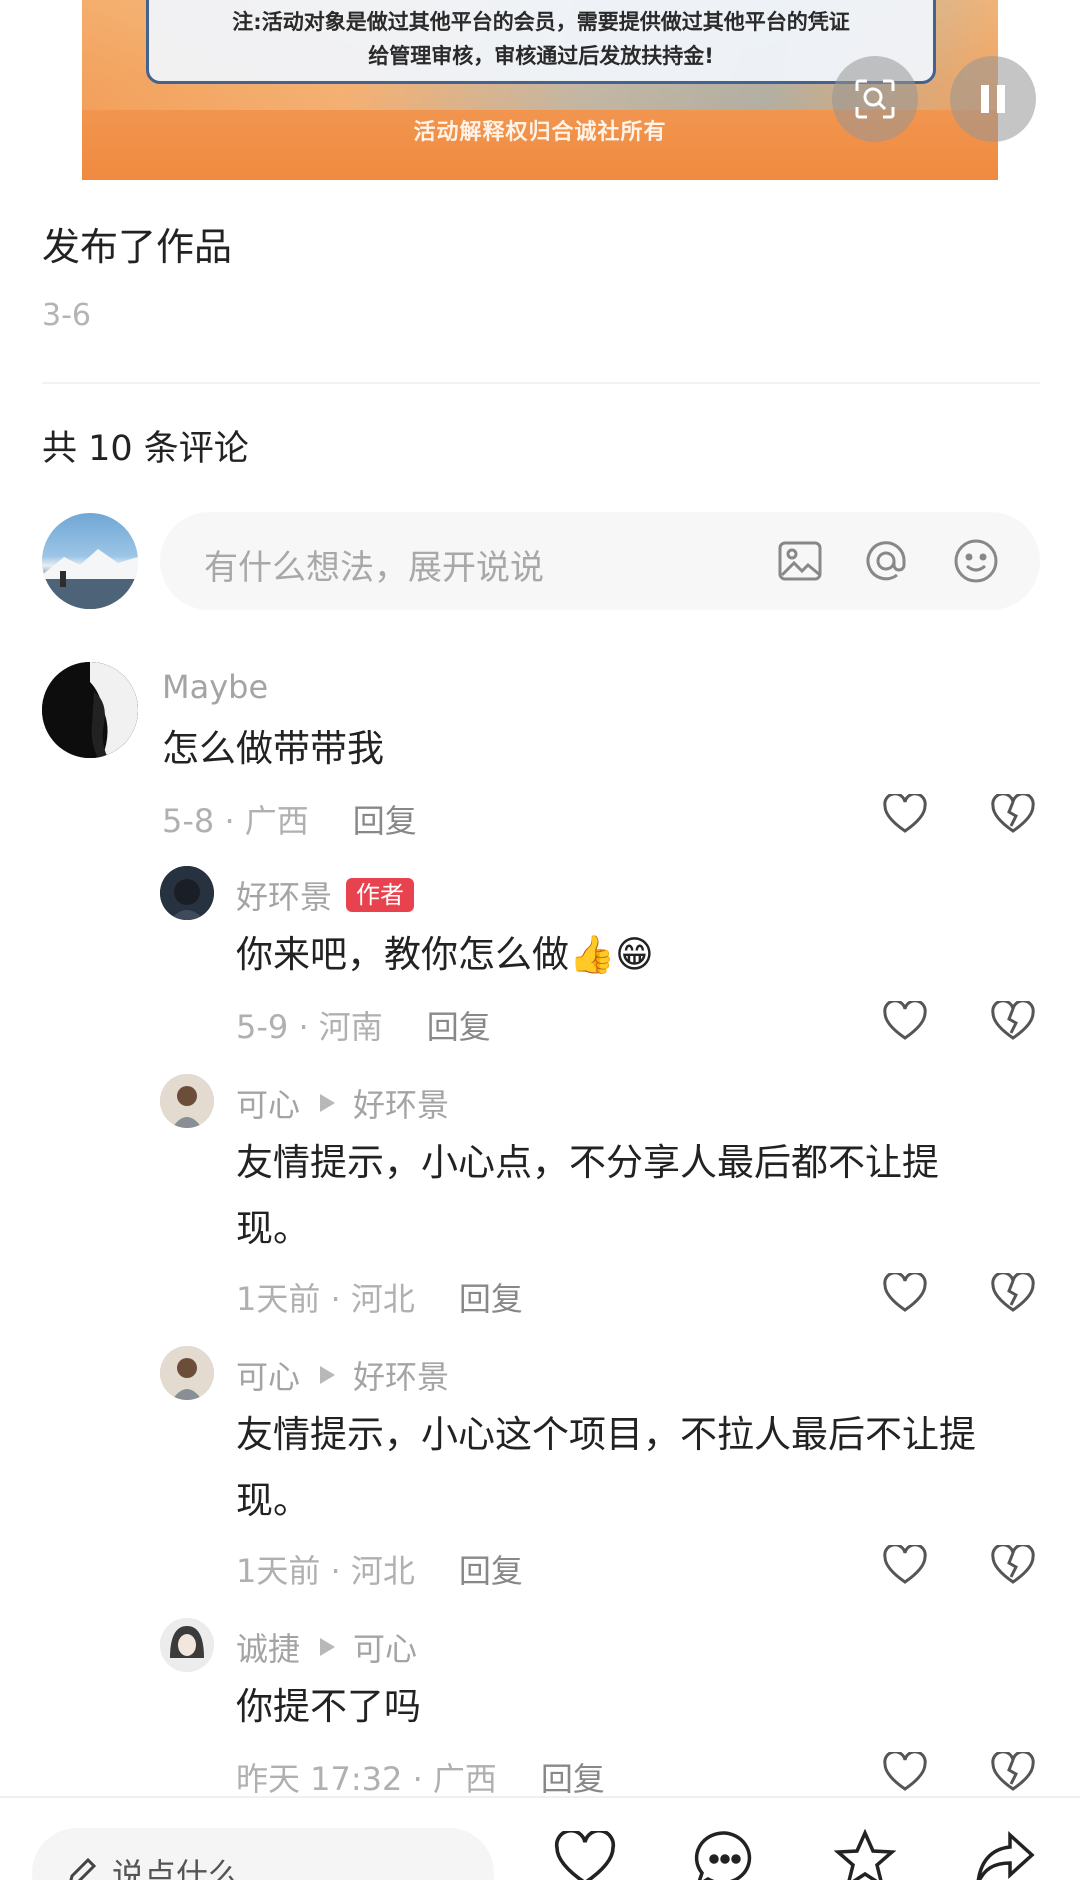 The image size is (1080, 1880). What do you see at coordinates (380, 895) in the screenshot?
I see `author-badge: 作者` at bounding box center [380, 895].